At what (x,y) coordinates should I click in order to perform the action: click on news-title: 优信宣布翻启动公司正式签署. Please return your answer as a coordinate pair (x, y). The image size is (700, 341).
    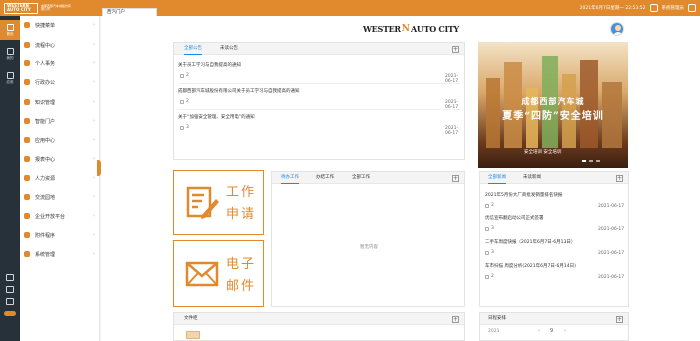
    Looking at the image, I should click on (514, 218).